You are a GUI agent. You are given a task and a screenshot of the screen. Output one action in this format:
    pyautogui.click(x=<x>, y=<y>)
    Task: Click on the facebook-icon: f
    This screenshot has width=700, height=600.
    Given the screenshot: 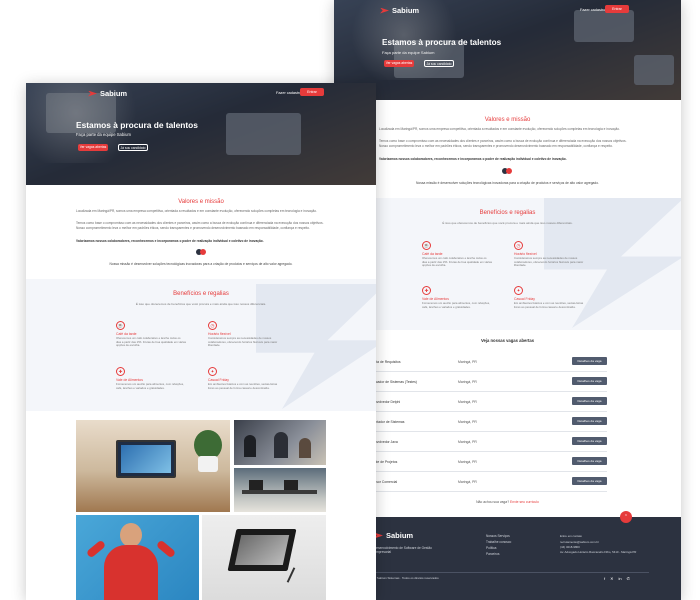 What is the action you would take?
    pyautogui.click(x=604, y=578)
    